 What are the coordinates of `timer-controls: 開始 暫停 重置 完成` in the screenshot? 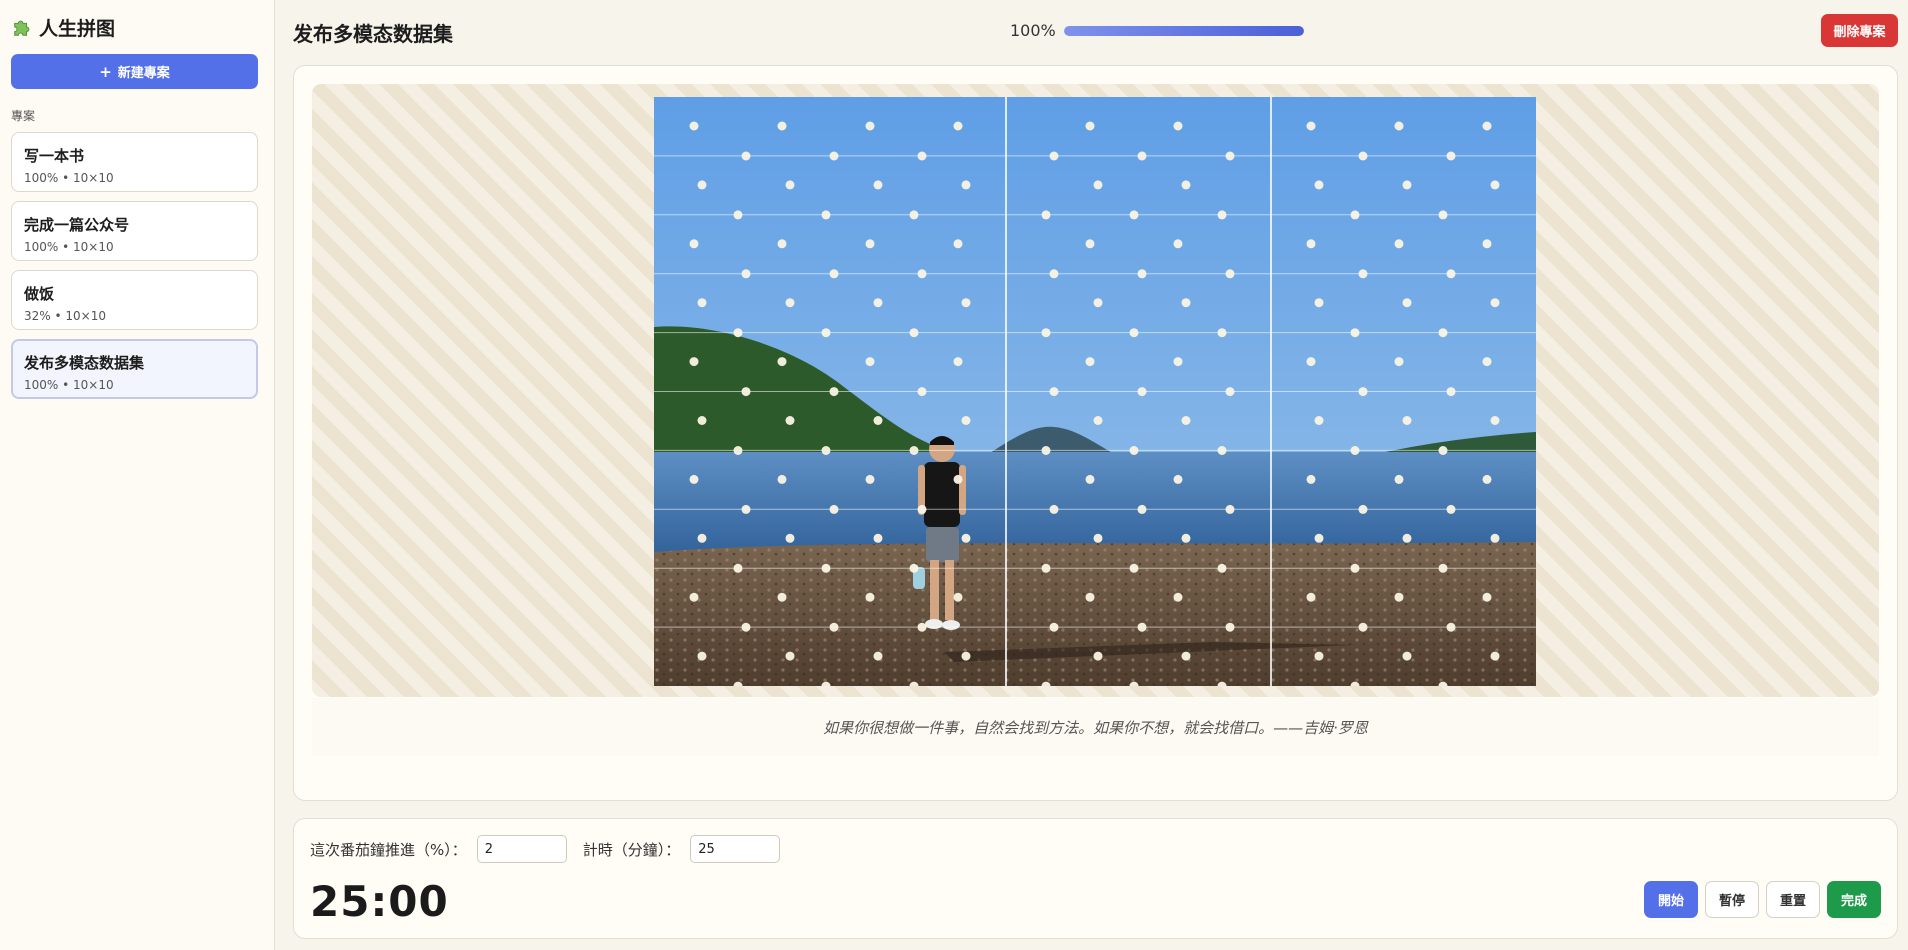 It's located at (1762, 899).